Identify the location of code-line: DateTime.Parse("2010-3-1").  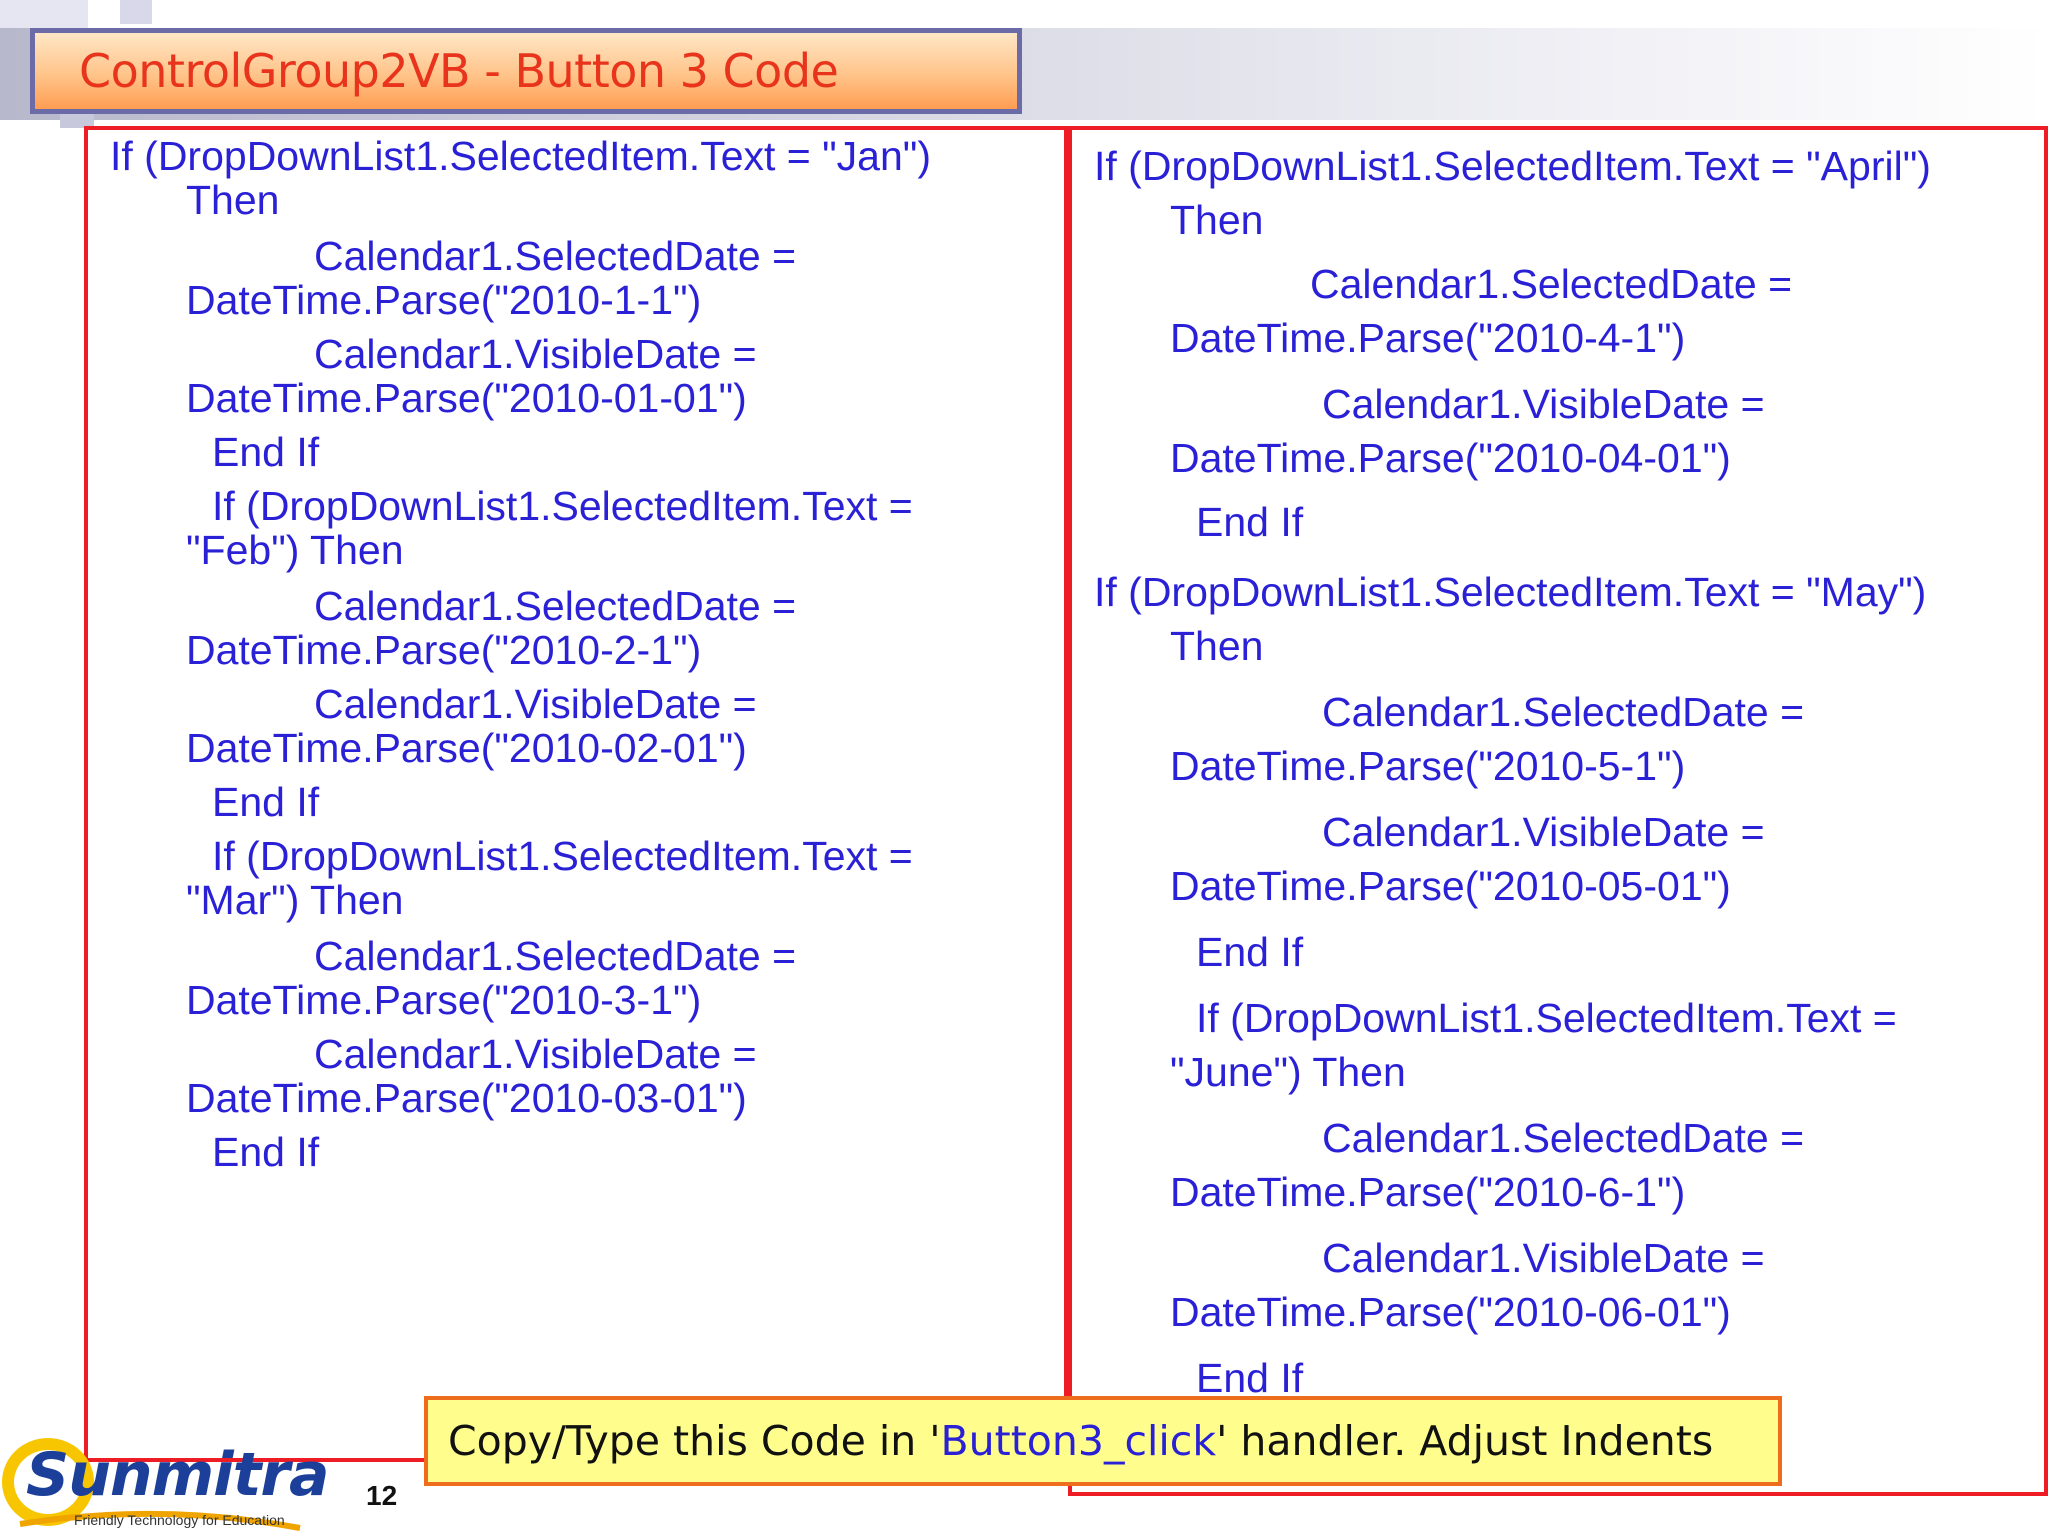
(444, 1000).